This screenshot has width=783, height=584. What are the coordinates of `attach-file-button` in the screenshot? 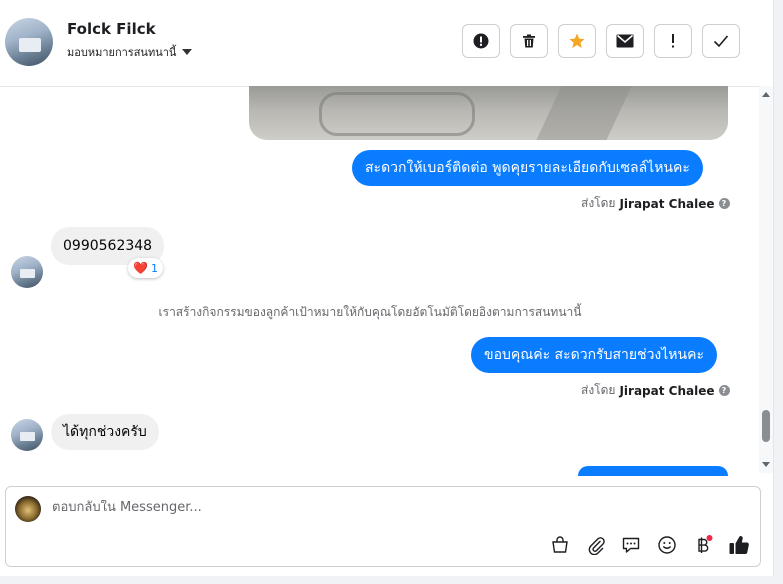 It's located at (596, 545).